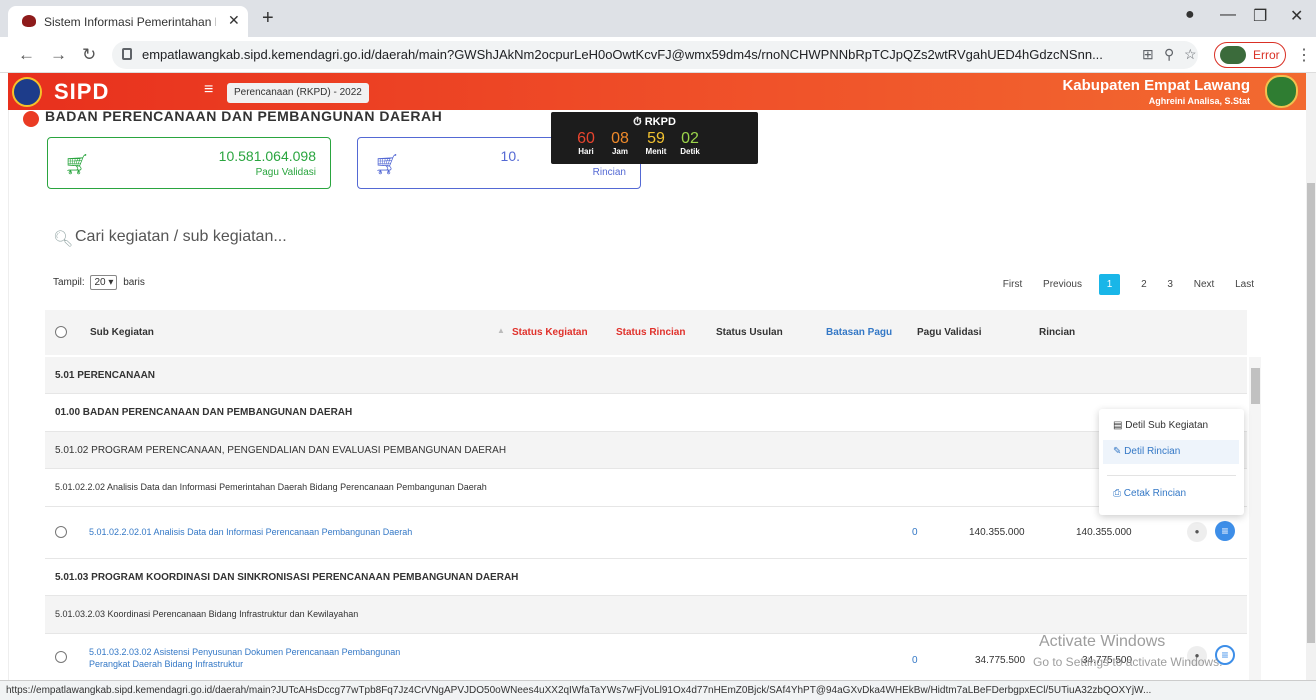  I want to click on timer-title: RKPD, so click(660, 122).